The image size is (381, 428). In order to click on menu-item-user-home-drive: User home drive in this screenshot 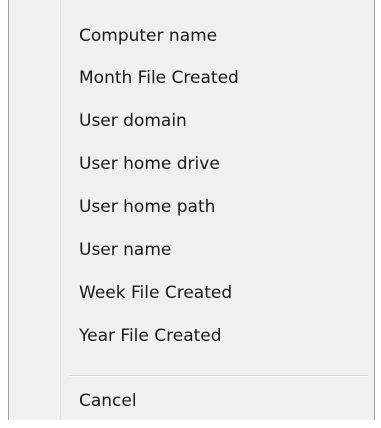, I will do `click(149, 164)`.